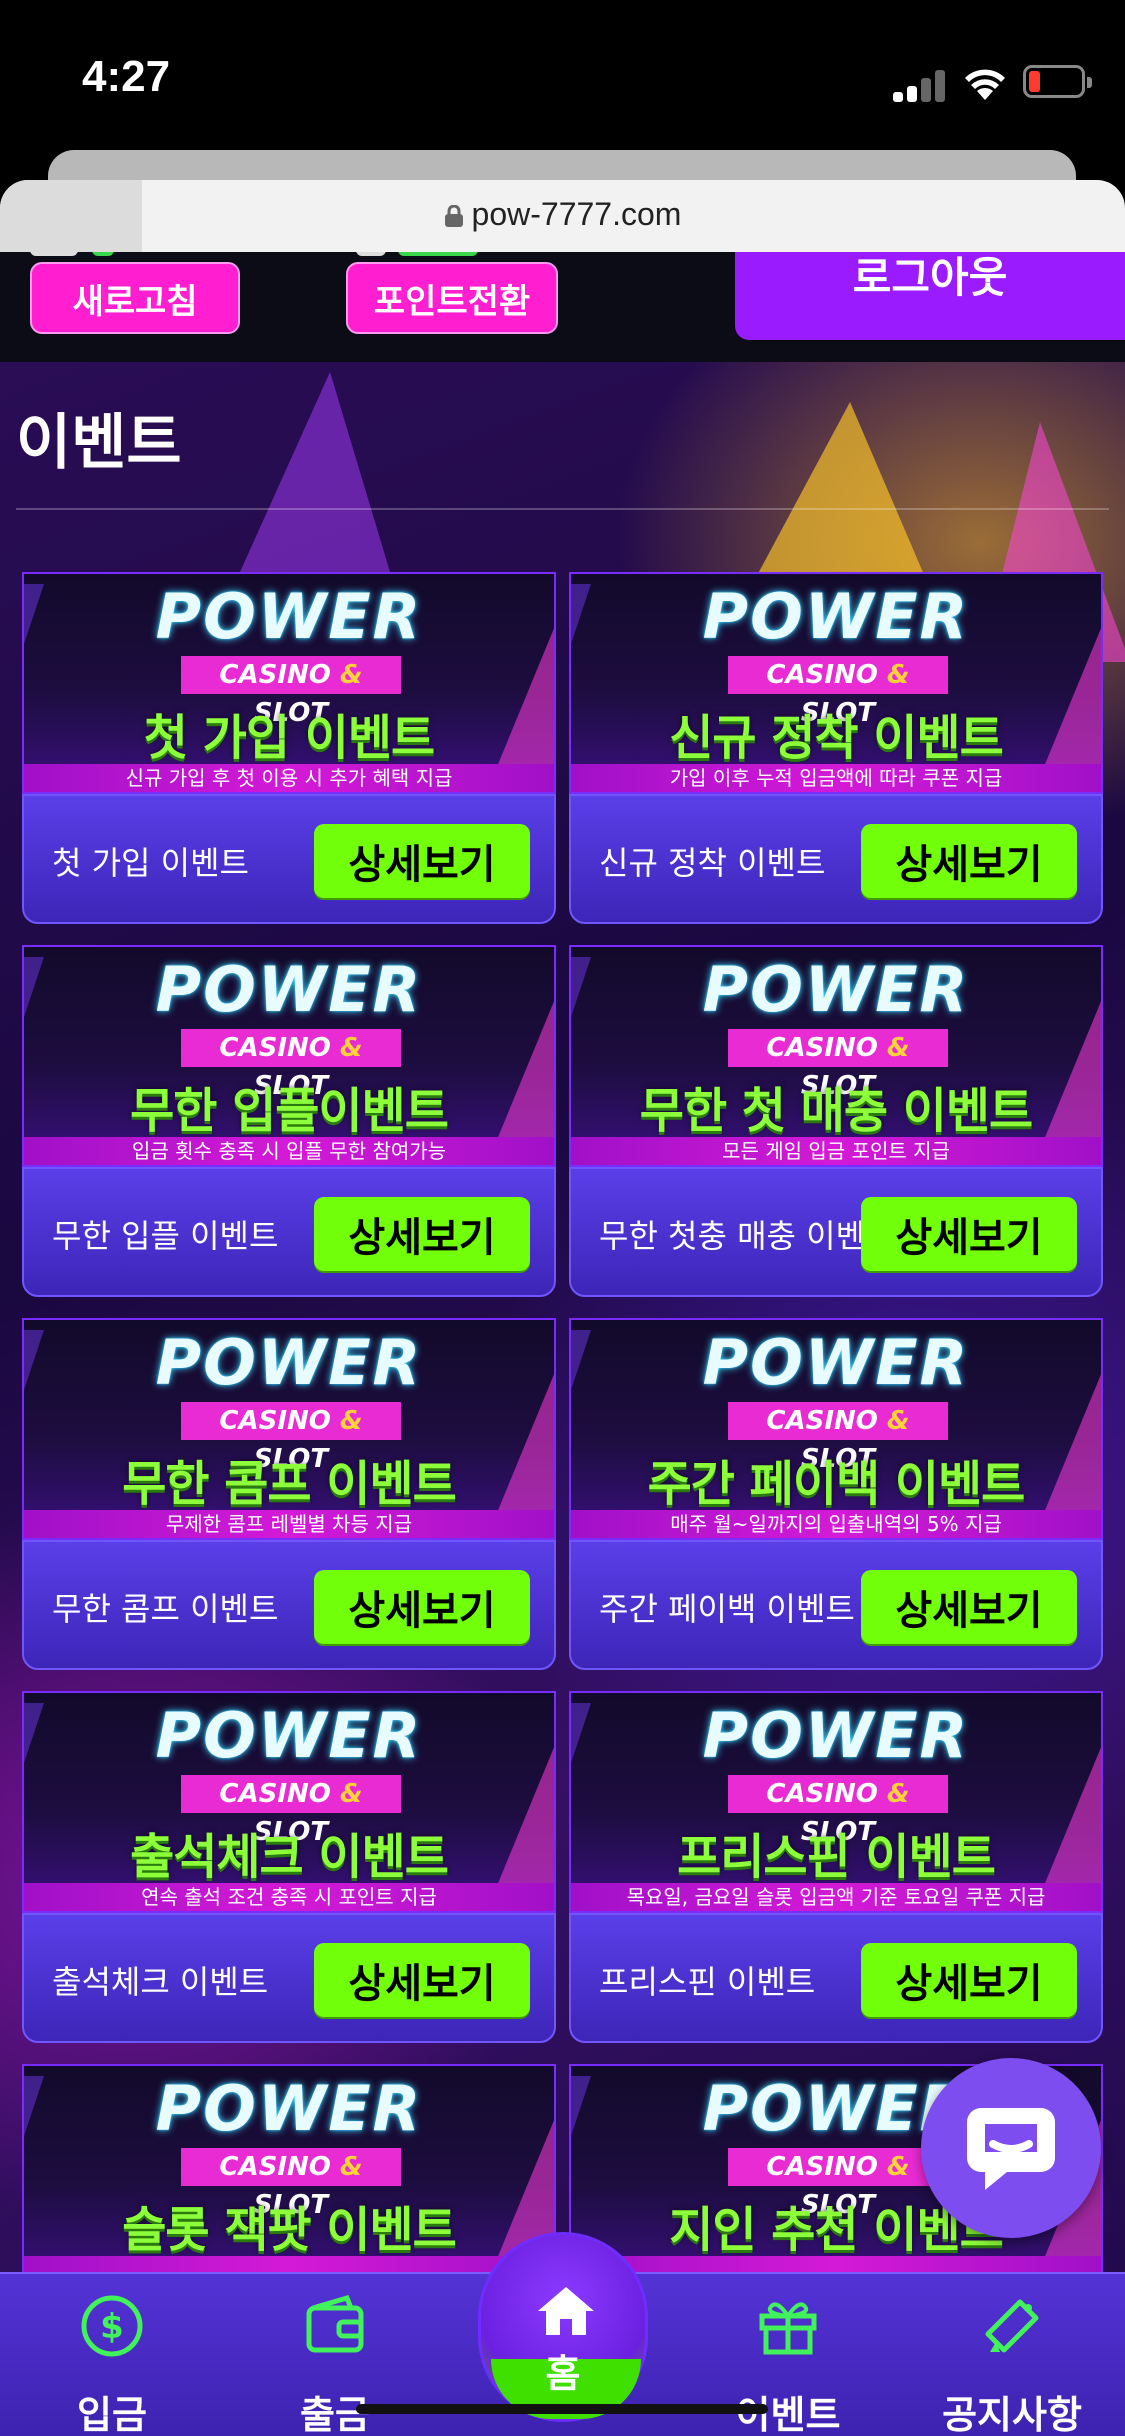 The height and width of the screenshot is (2436, 1125). I want to click on url-display: pow-7777.com, so click(562, 214).